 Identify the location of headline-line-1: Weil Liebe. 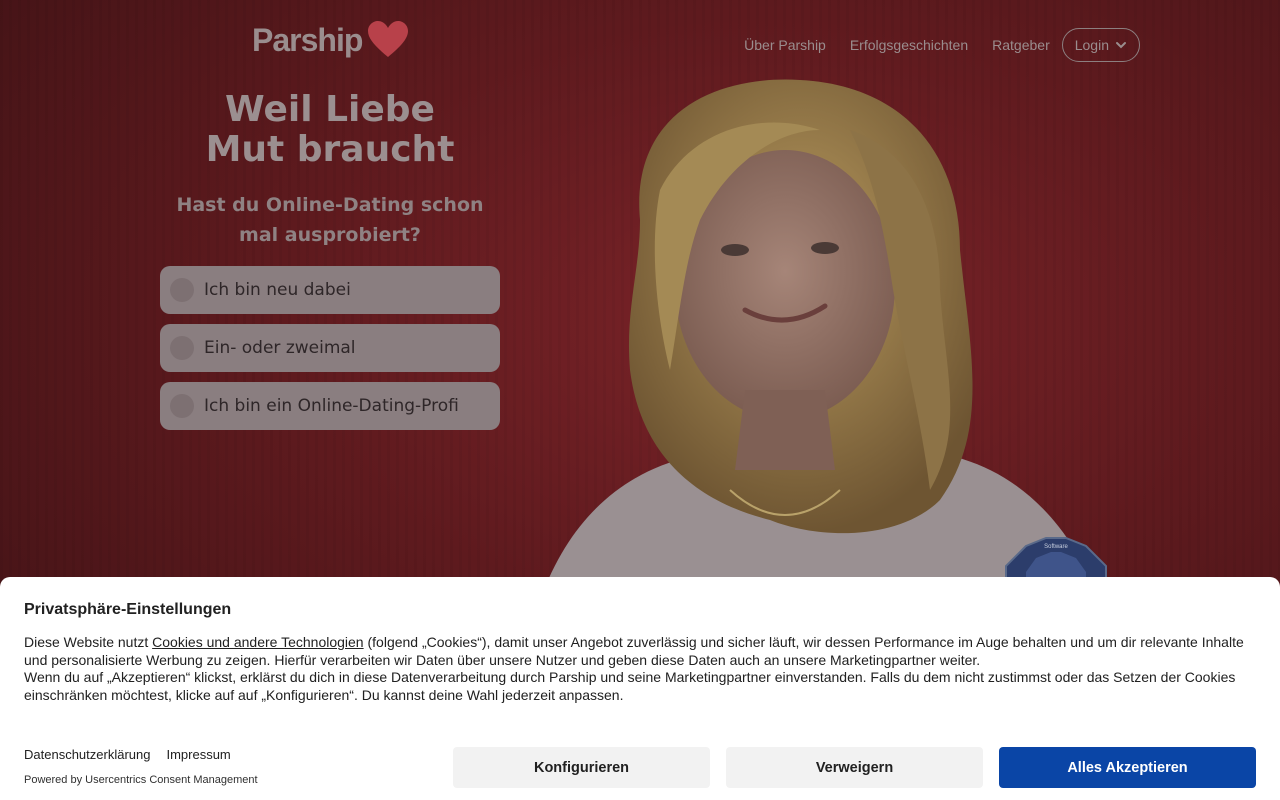
(330, 109).